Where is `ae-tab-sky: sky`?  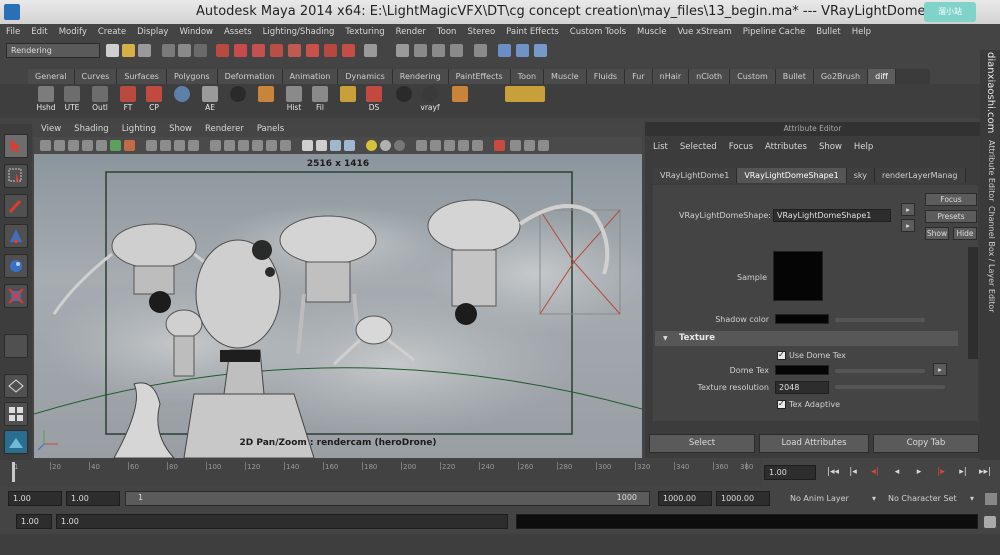 ae-tab-sky: sky is located at coordinates (860, 175).